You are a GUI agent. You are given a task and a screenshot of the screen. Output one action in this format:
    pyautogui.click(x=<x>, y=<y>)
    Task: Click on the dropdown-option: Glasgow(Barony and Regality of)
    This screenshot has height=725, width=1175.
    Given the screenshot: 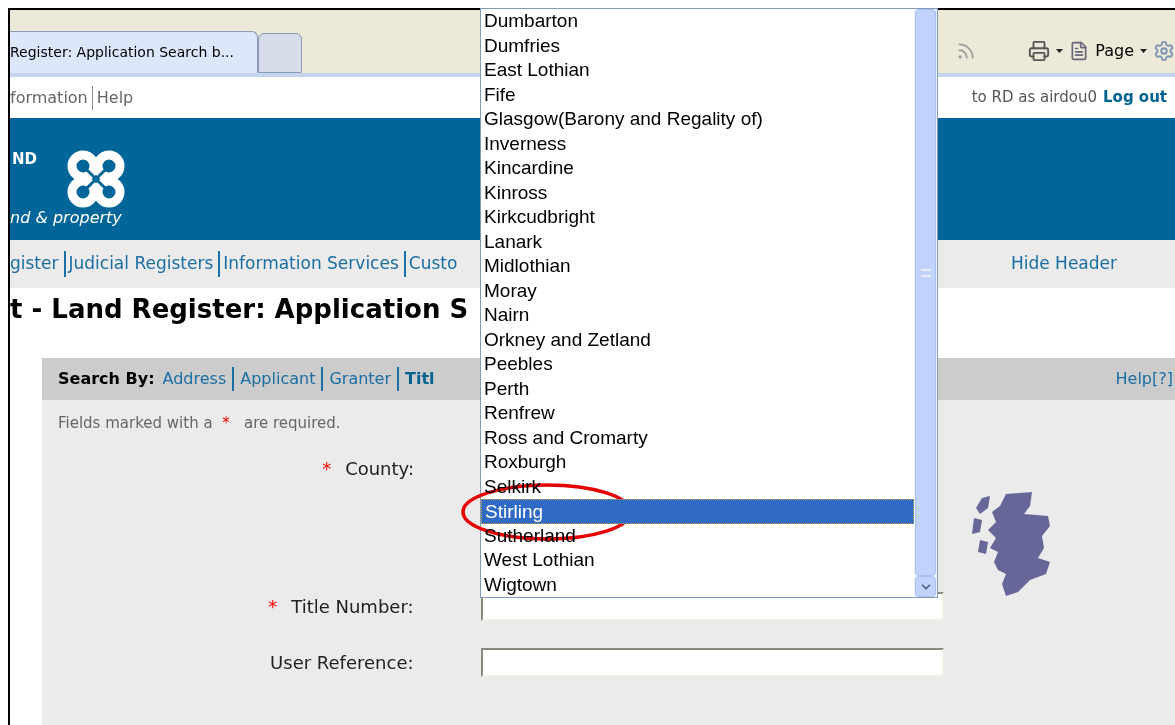 What is the action you would take?
    pyautogui.click(x=622, y=119)
    